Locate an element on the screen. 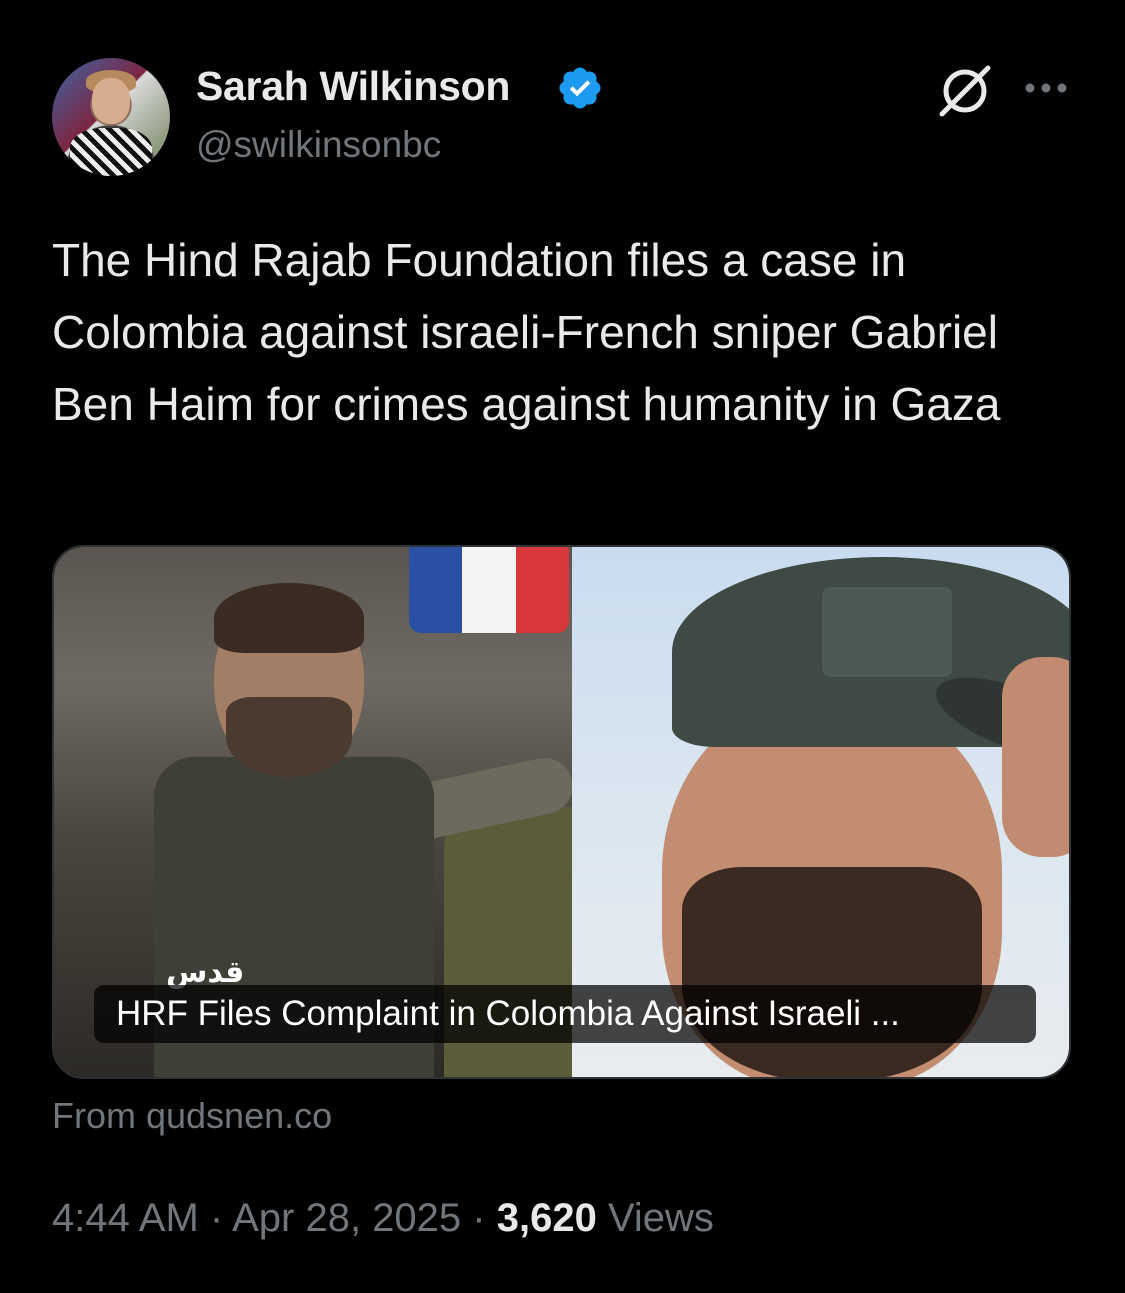 This screenshot has height=1293, width=1125. tweet-date: Apr 28, 2025 is located at coordinates (346, 1218).